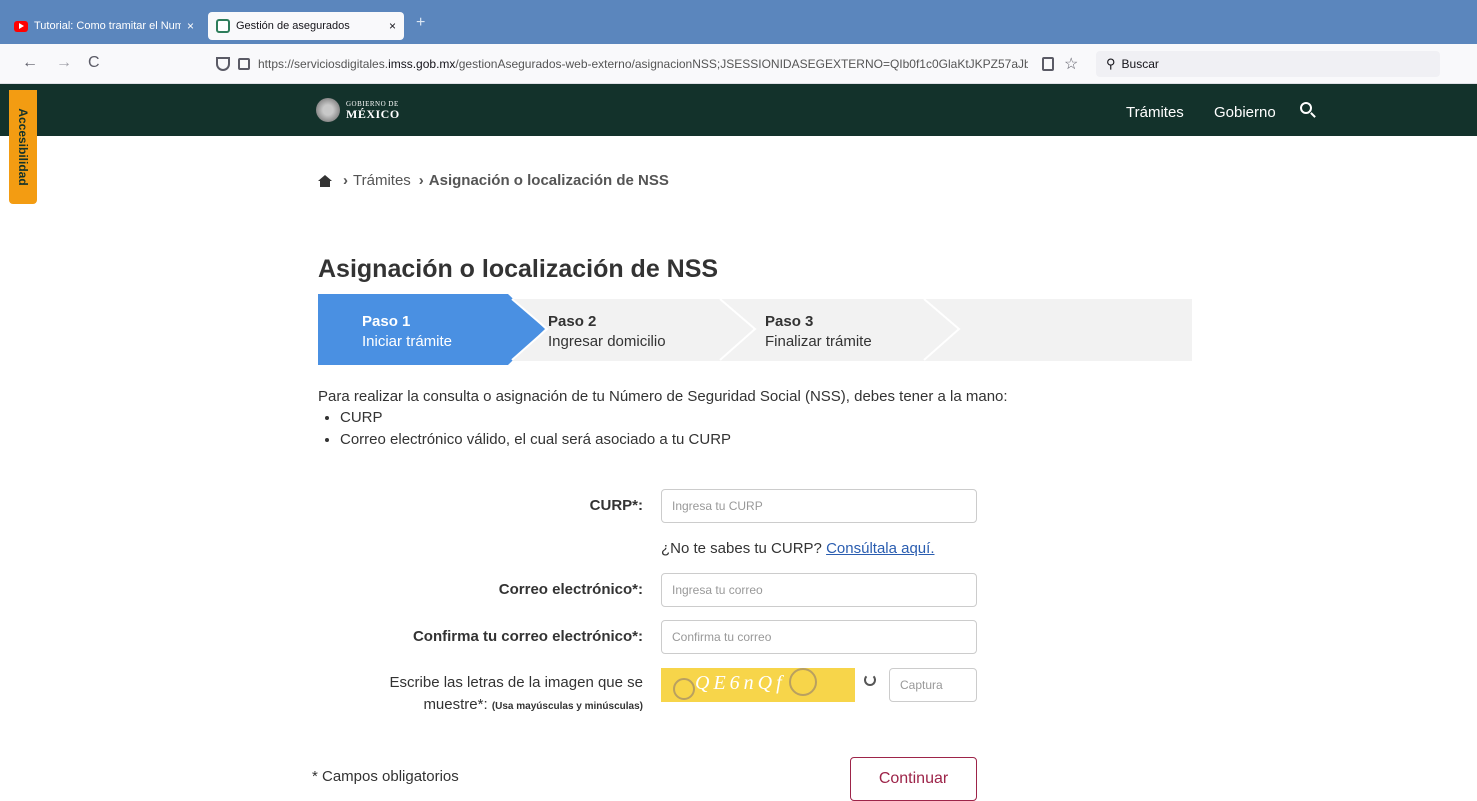 The width and height of the screenshot is (1477, 801). Describe the element at coordinates (818, 332) in the screenshot. I see `step-3: Paso 3 Finalizar trámite` at that location.